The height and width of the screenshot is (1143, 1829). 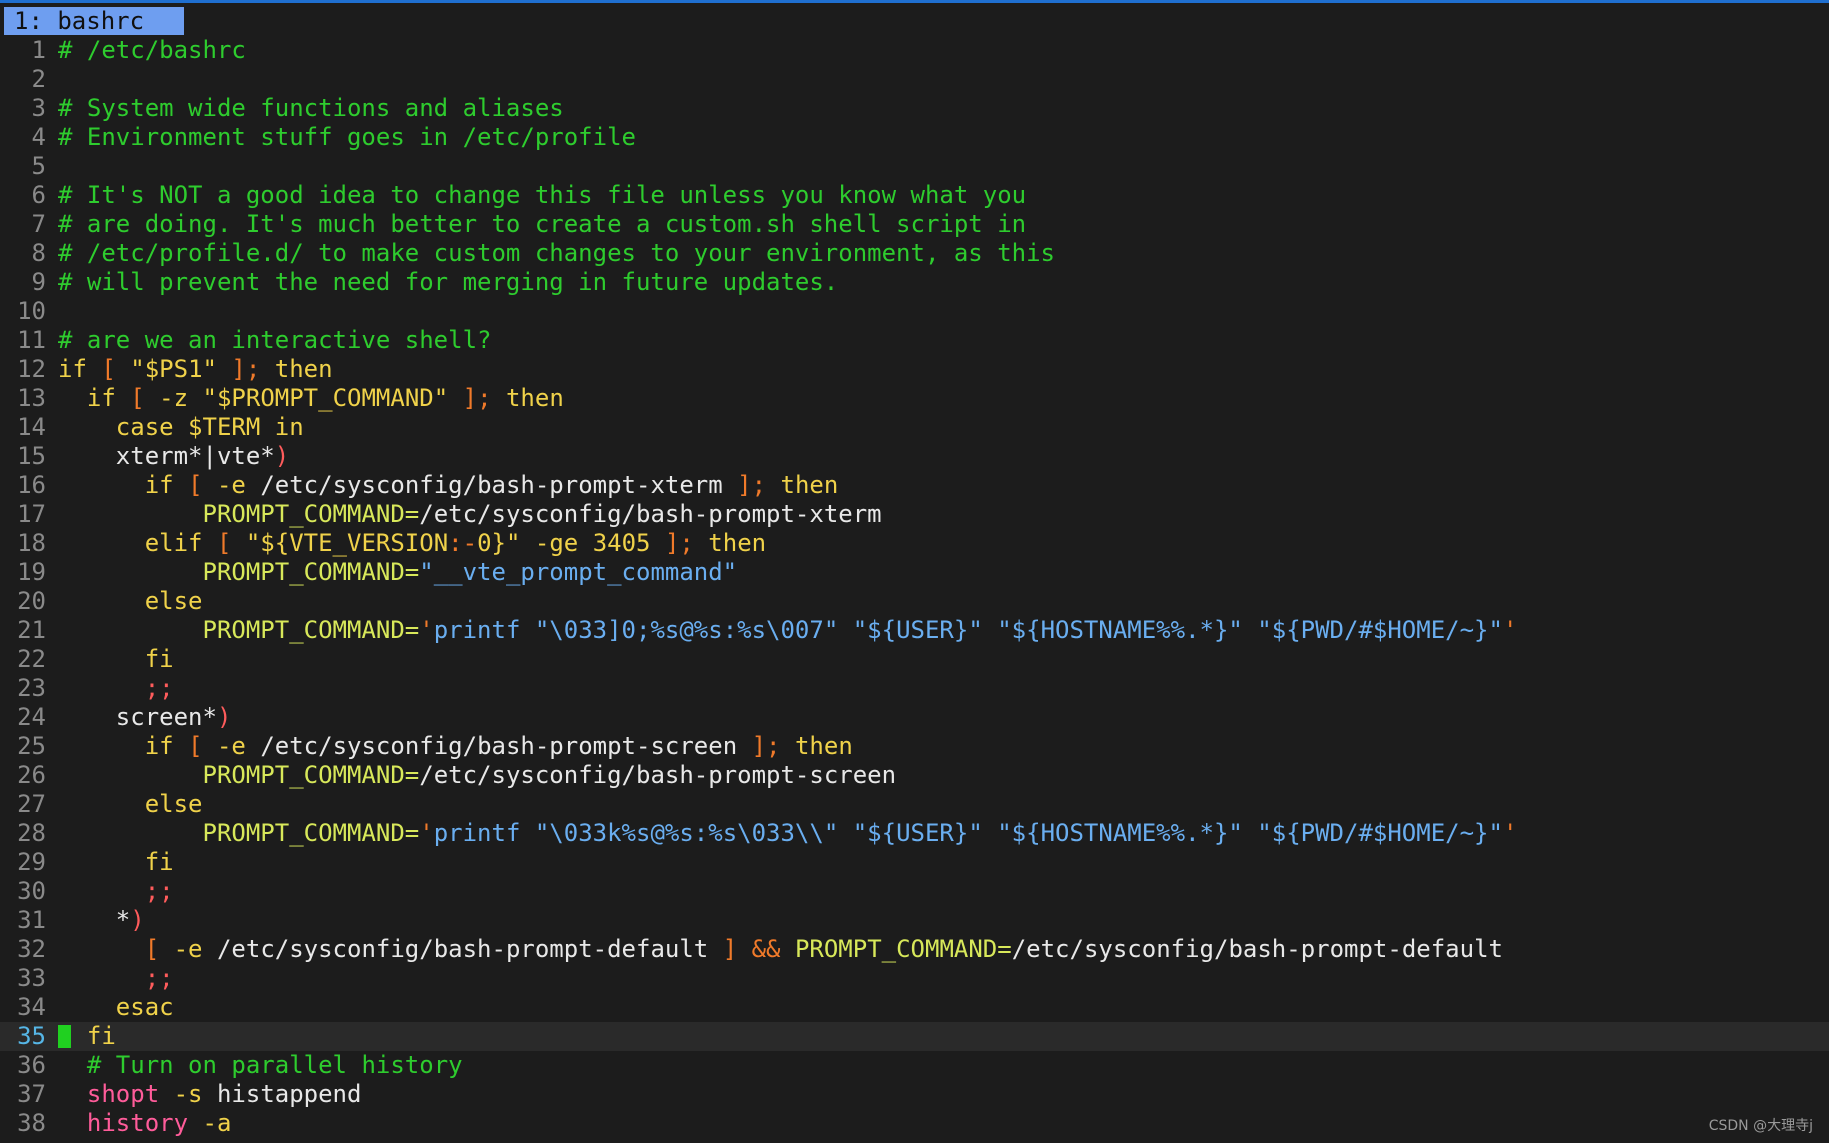 I want to click on line-number: 29, so click(x=31, y=862).